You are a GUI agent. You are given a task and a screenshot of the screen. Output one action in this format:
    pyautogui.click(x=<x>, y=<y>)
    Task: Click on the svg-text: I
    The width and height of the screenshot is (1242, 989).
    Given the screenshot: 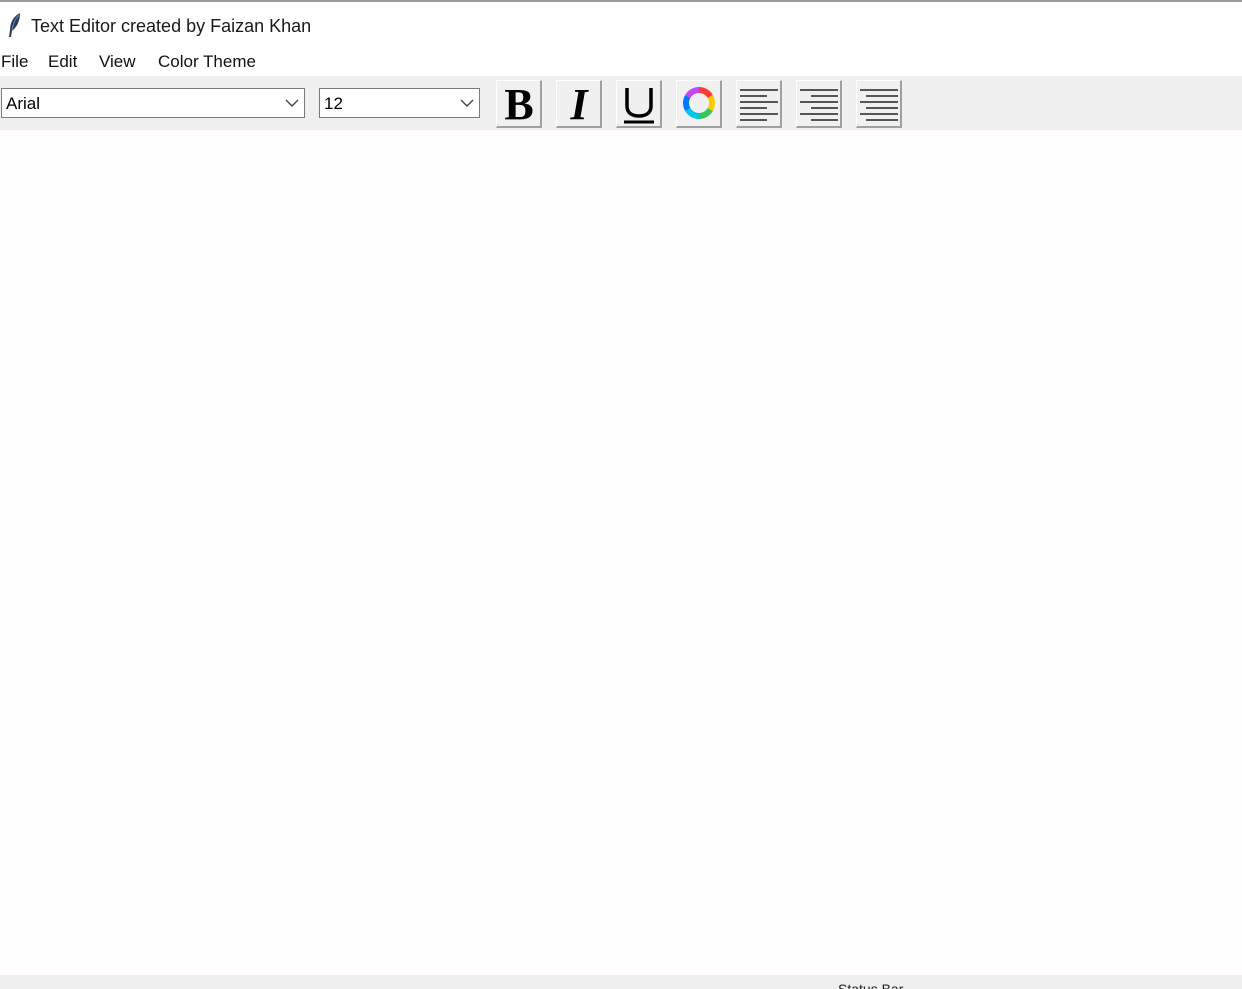 What is the action you would take?
    pyautogui.click(x=579, y=104)
    